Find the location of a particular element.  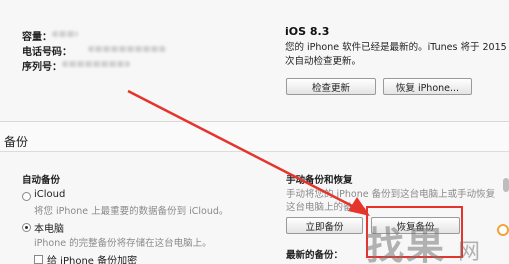

ios-version: iOS 8.3 is located at coordinates (307, 31).